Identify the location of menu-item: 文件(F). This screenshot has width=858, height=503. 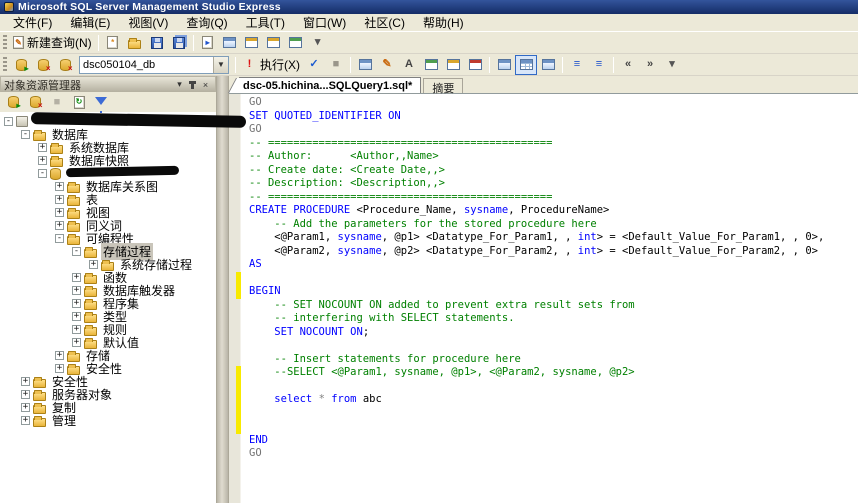
(32, 22).